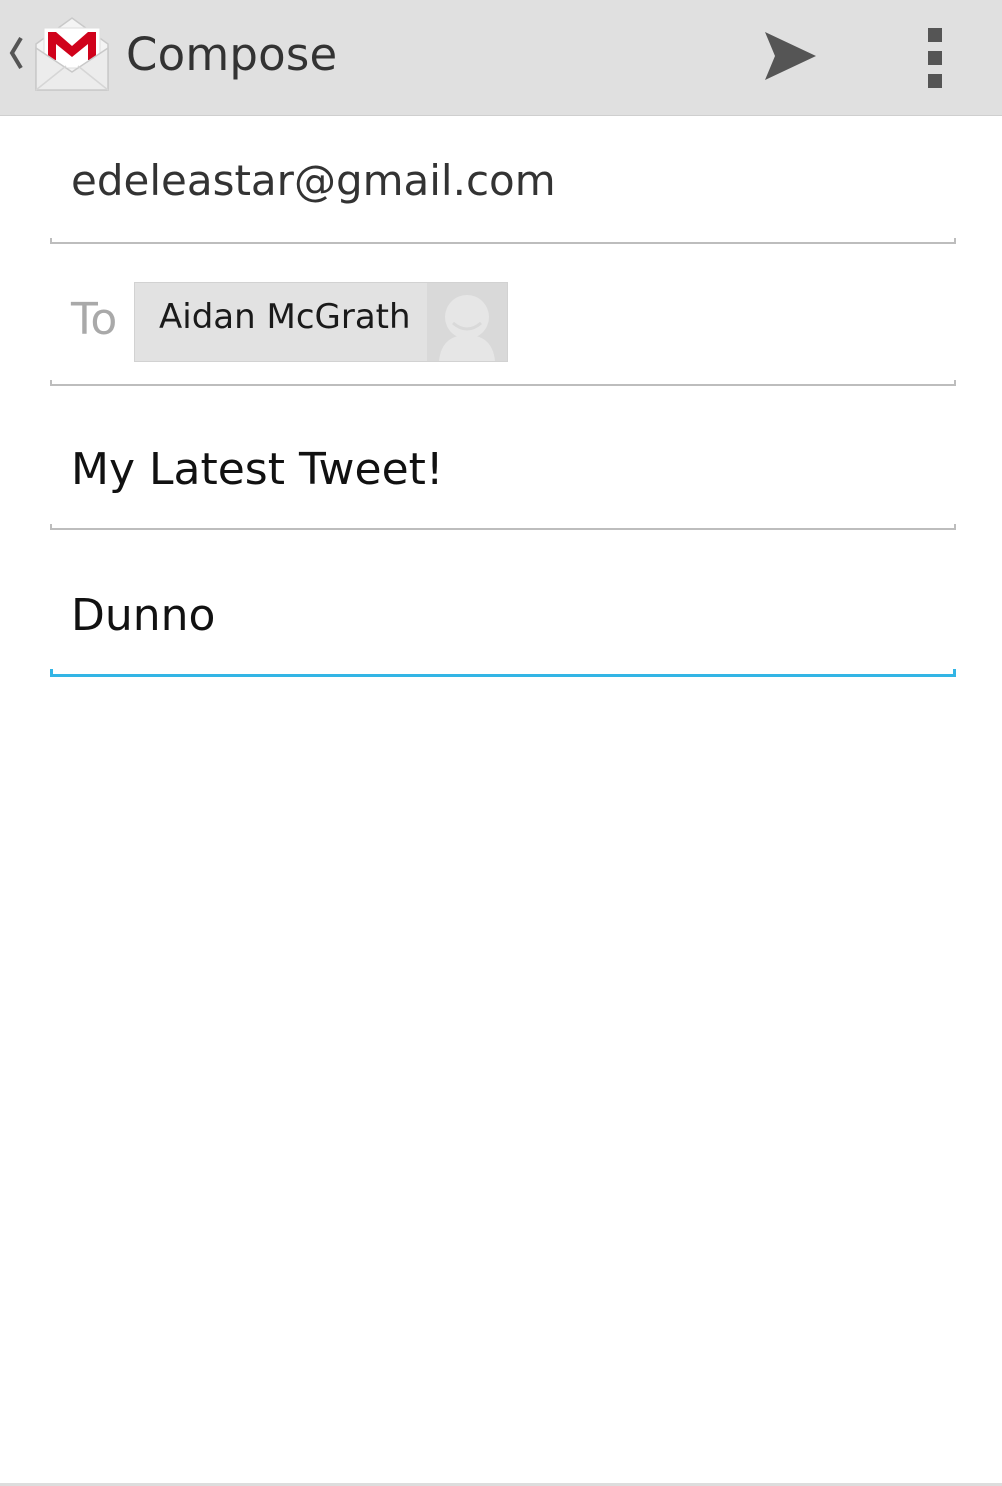  I want to click on from-field: edeleastar@gmail.com, so click(503, 192).